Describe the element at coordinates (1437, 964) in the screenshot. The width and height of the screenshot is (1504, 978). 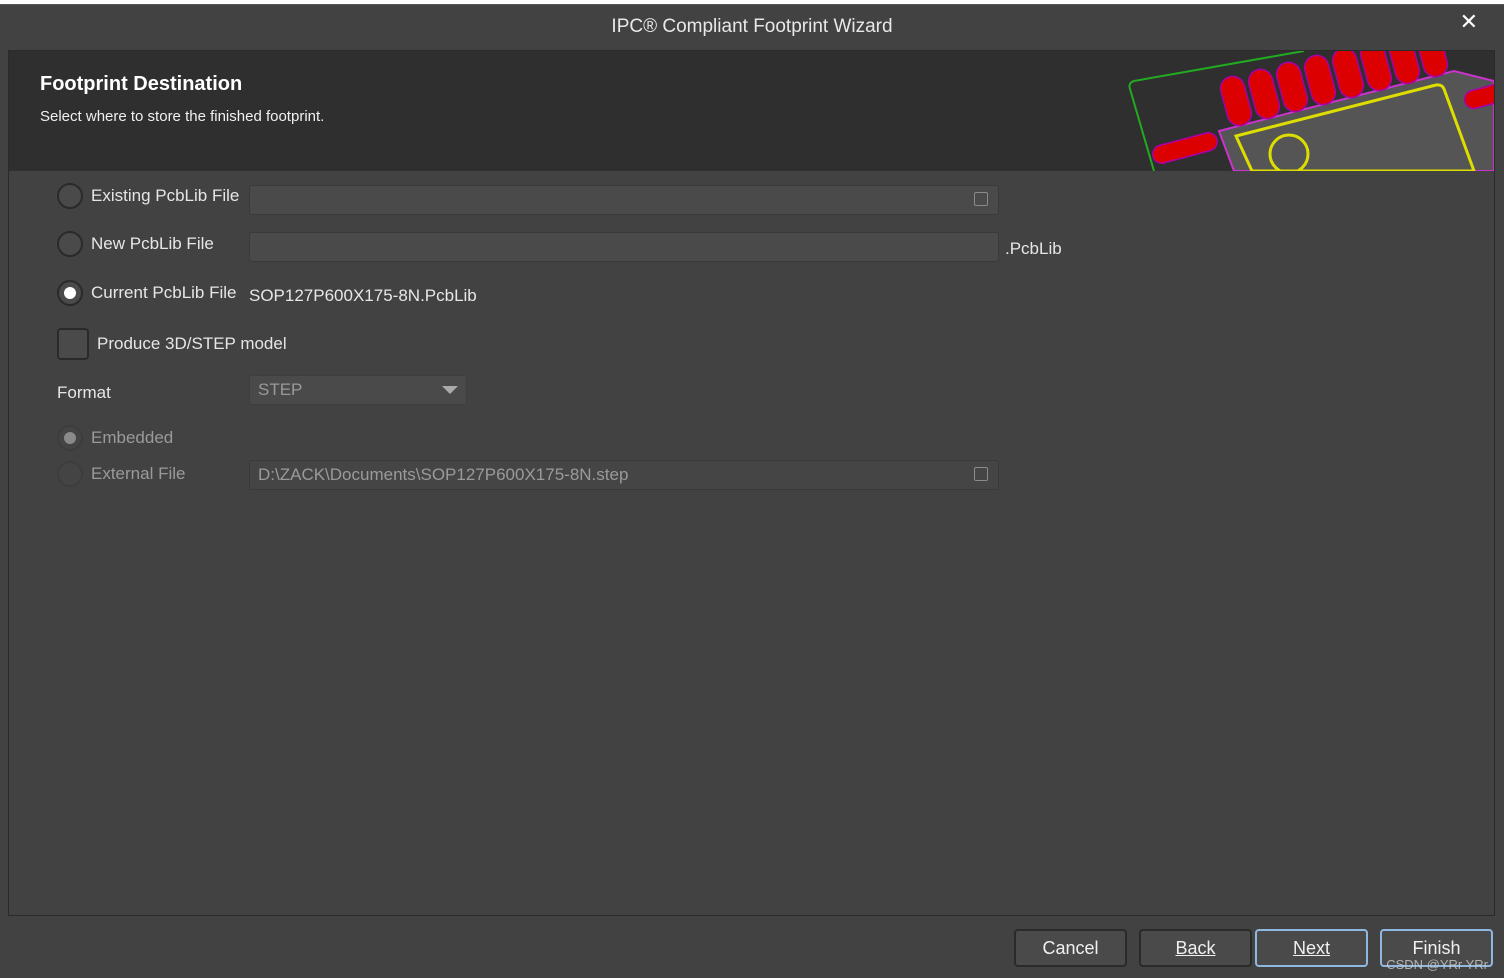
I see `watermark: CSDN @YRr YRr` at that location.